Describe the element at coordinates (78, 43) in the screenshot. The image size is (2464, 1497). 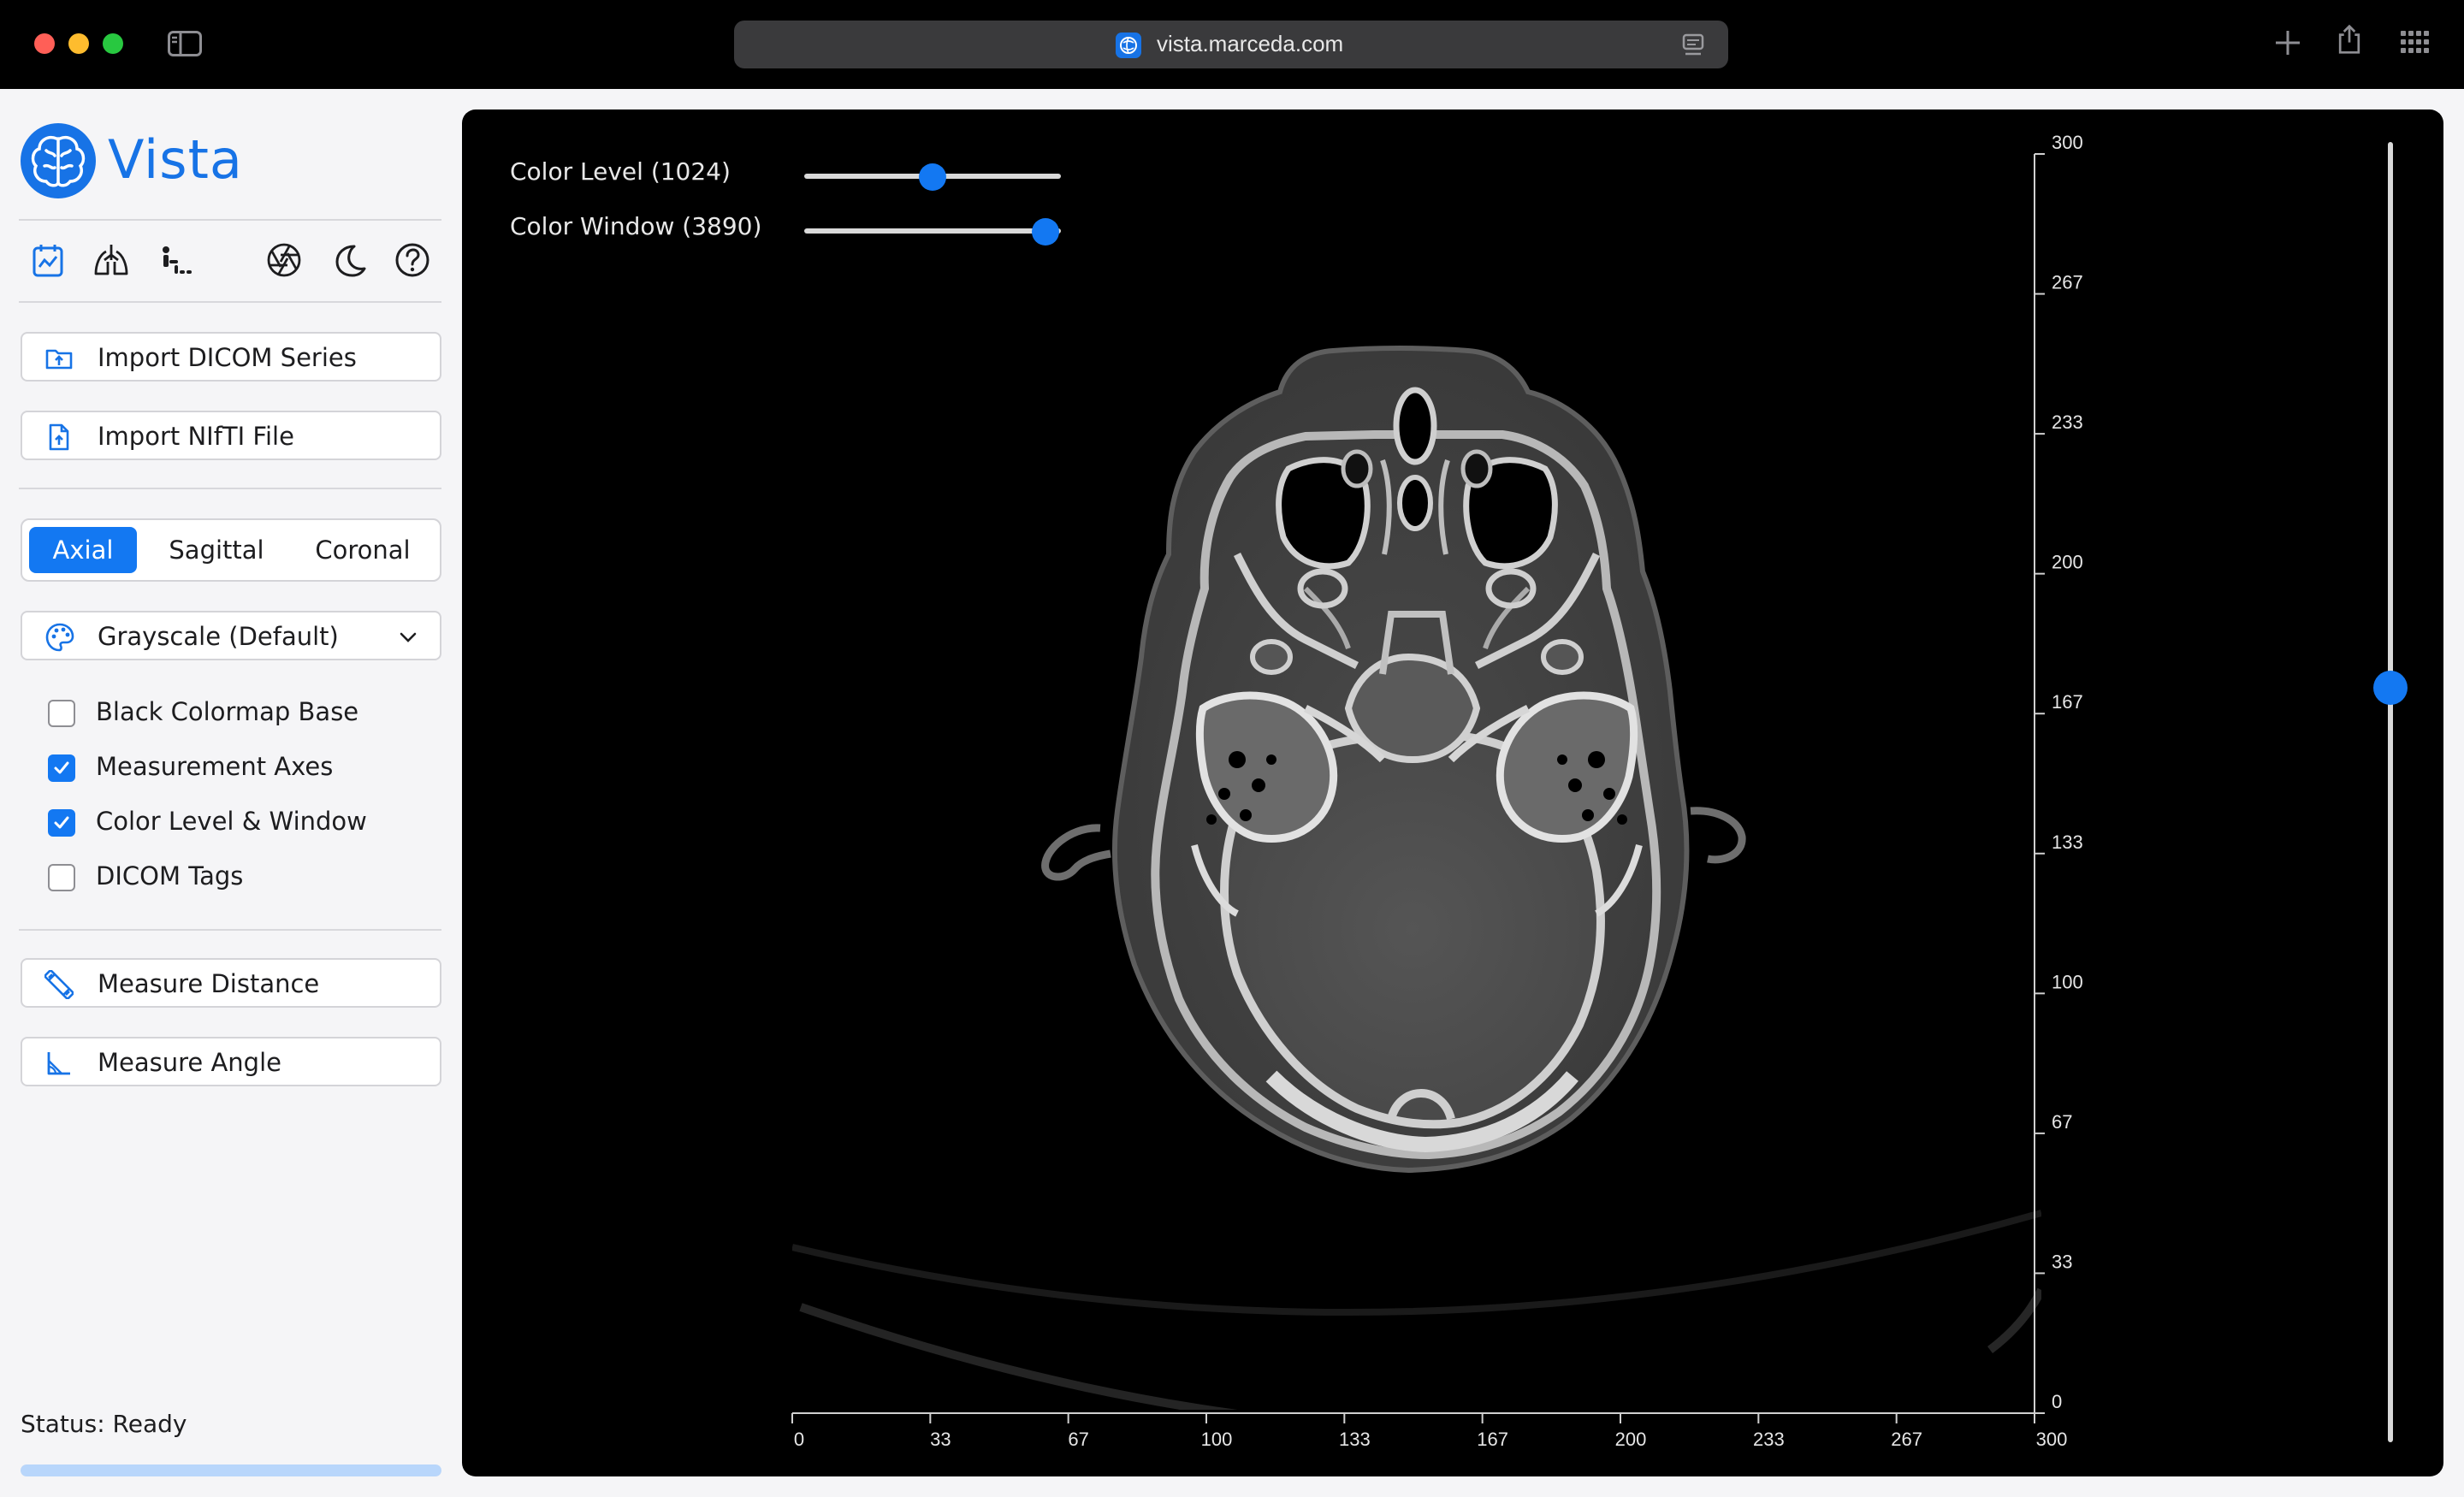
I see `minimize-window-button` at that location.